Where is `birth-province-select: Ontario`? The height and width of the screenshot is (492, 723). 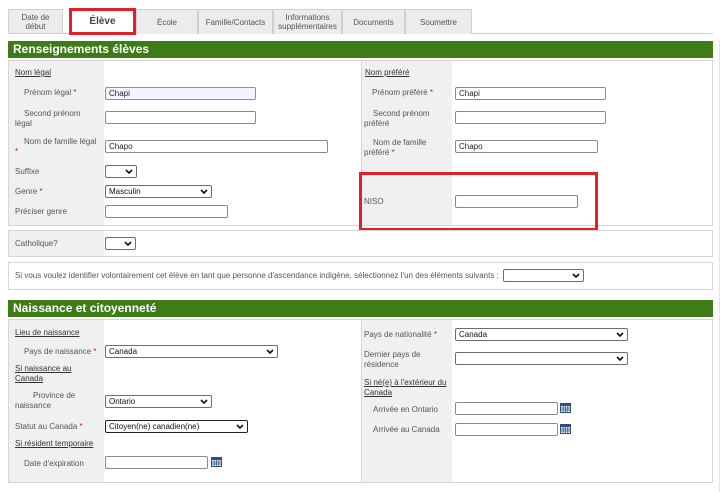
birth-province-select: Ontario is located at coordinates (158, 401).